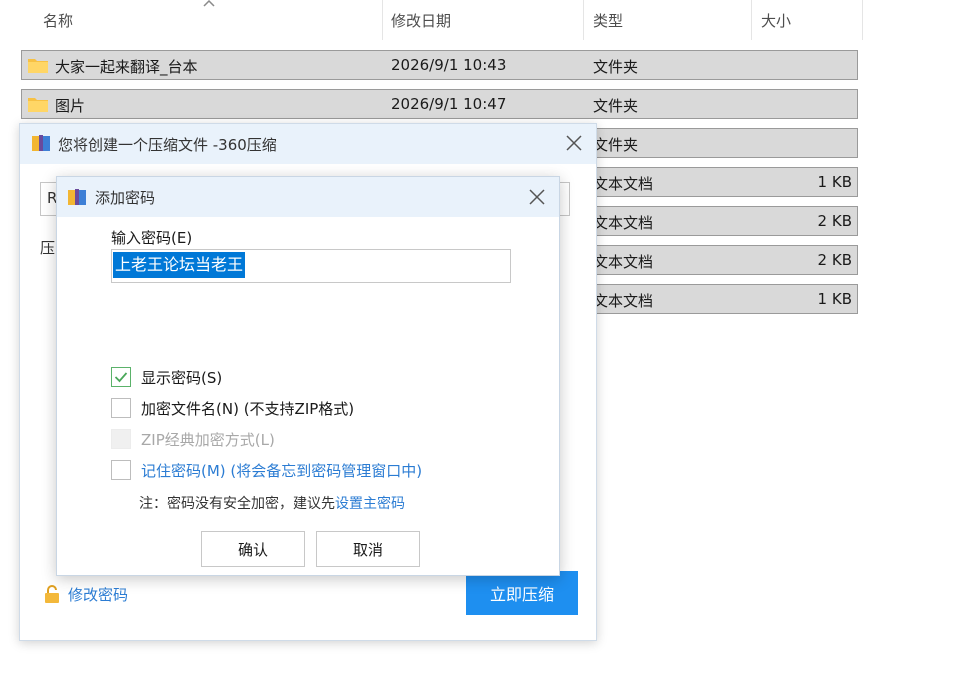  I want to click on show-password-checkbox, so click(121, 377).